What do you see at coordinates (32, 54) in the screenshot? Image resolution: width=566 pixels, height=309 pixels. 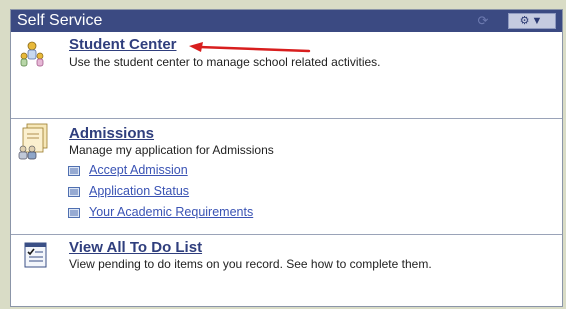 I see `student-center-icon` at bounding box center [32, 54].